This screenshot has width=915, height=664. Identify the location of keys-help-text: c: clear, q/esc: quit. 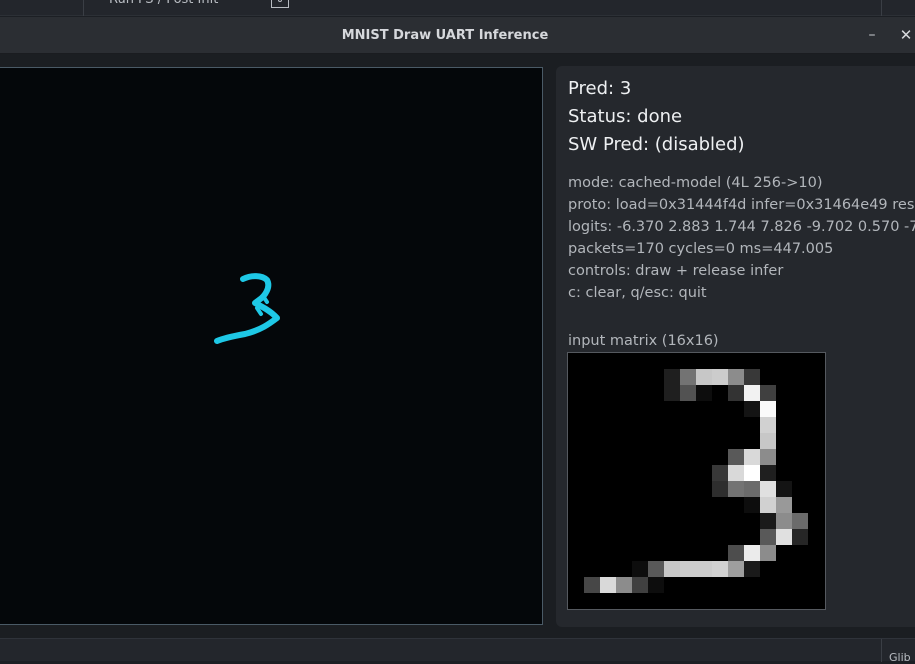
(637, 293).